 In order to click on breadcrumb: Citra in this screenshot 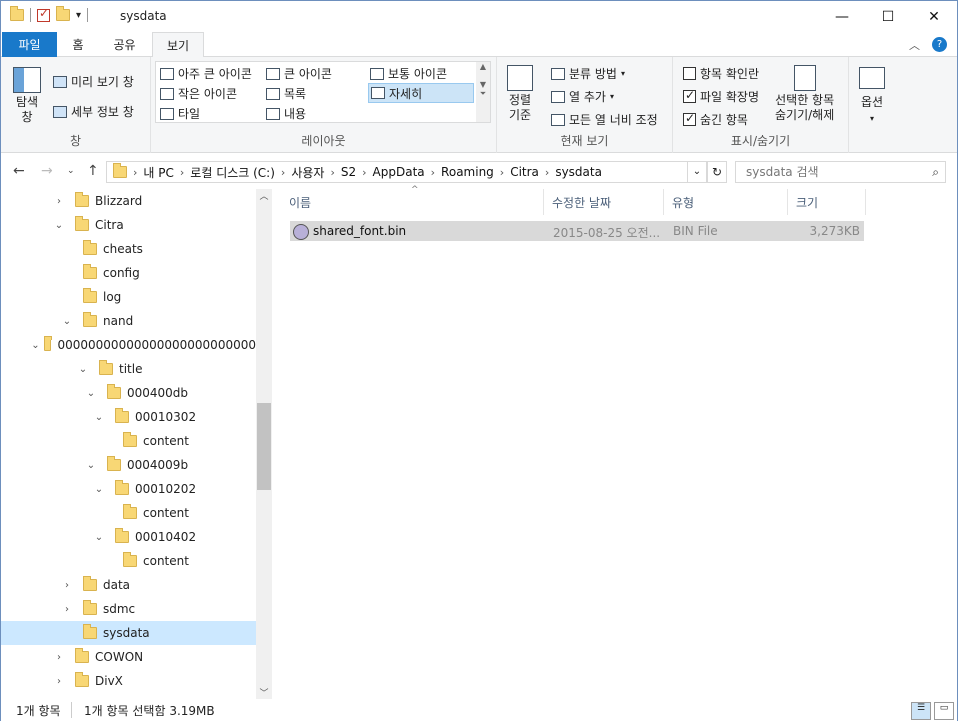, I will do `click(524, 172)`.